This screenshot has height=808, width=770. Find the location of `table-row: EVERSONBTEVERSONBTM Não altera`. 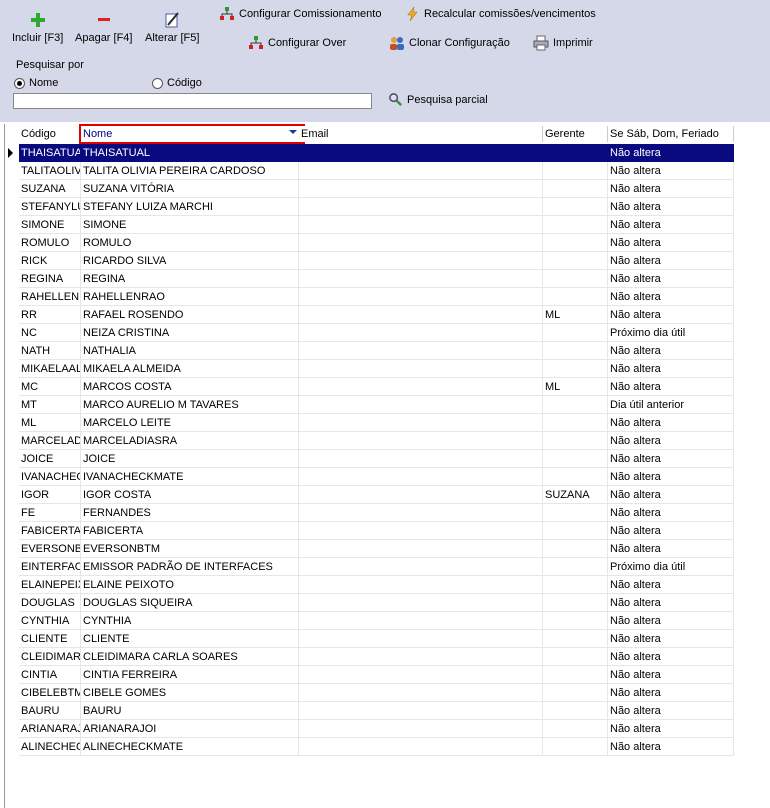

table-row: EVERSONBTEVERSONBTM Não altera is located at coordinates (369, 549).